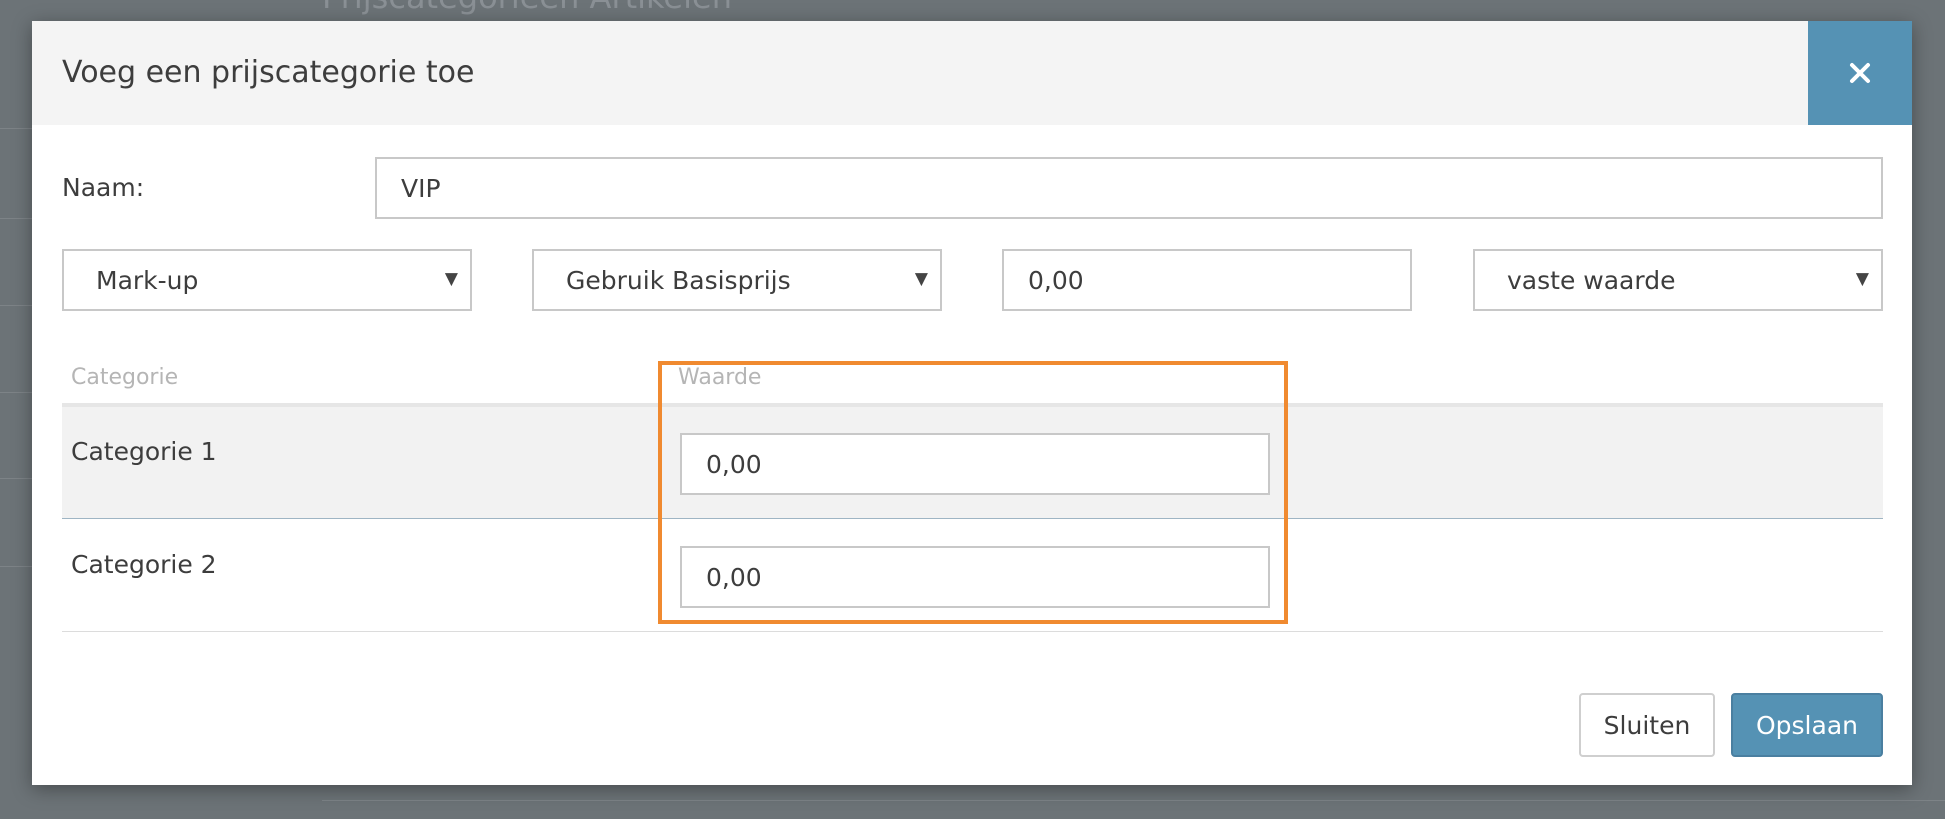 The image size is (1945, 819). Describe the element at coordinates (678, 280) in the screenshot. I see `base-price-select-value: Gebruik Basisprijs` at that location.